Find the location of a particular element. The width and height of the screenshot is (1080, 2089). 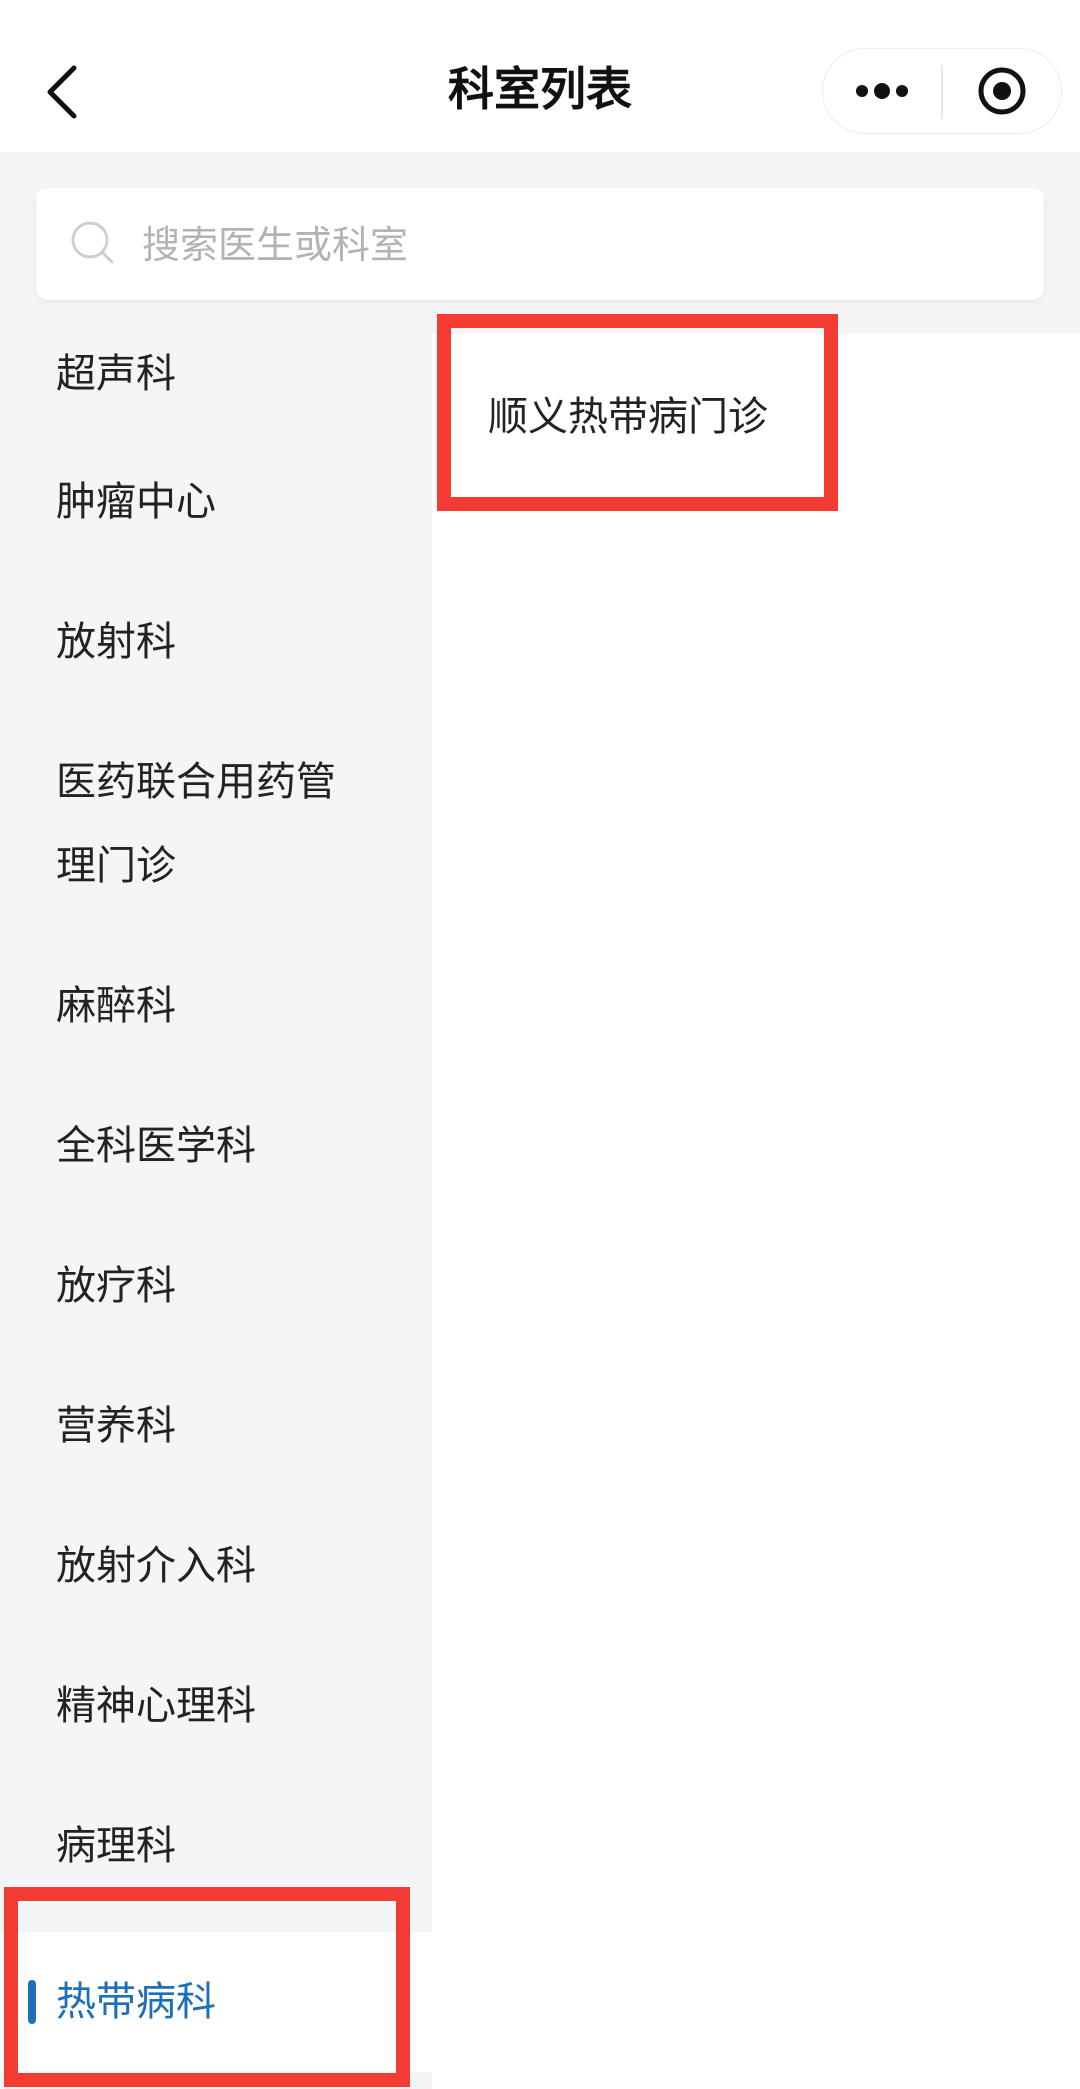

search-bar is located at coordinates (540, 245).